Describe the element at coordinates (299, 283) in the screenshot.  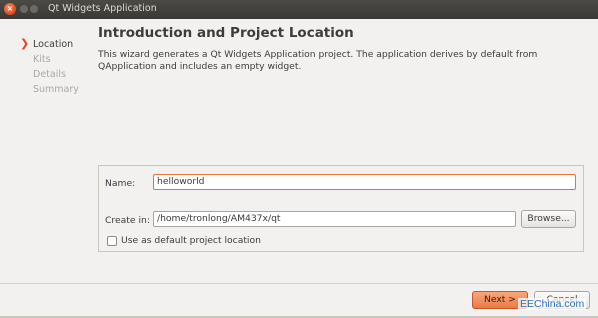
I see `footer-divider` at that location.